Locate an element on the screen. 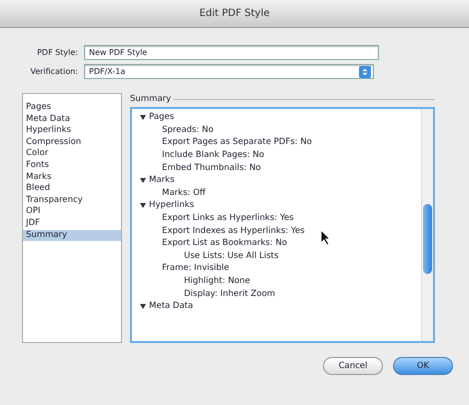 This screenshot has height=405, width=469. verification-dropdown: PDF/X-1a is located at coordinates (229, 71).